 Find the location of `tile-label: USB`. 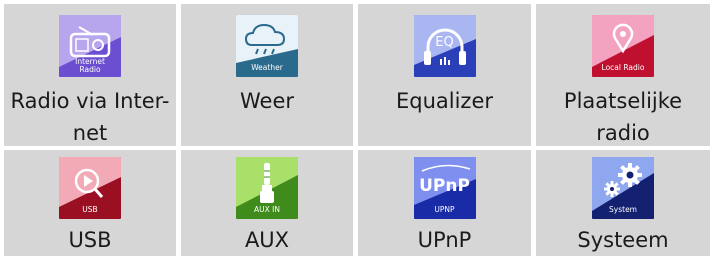

tile-label: USB is located at coordinates (90, 240).